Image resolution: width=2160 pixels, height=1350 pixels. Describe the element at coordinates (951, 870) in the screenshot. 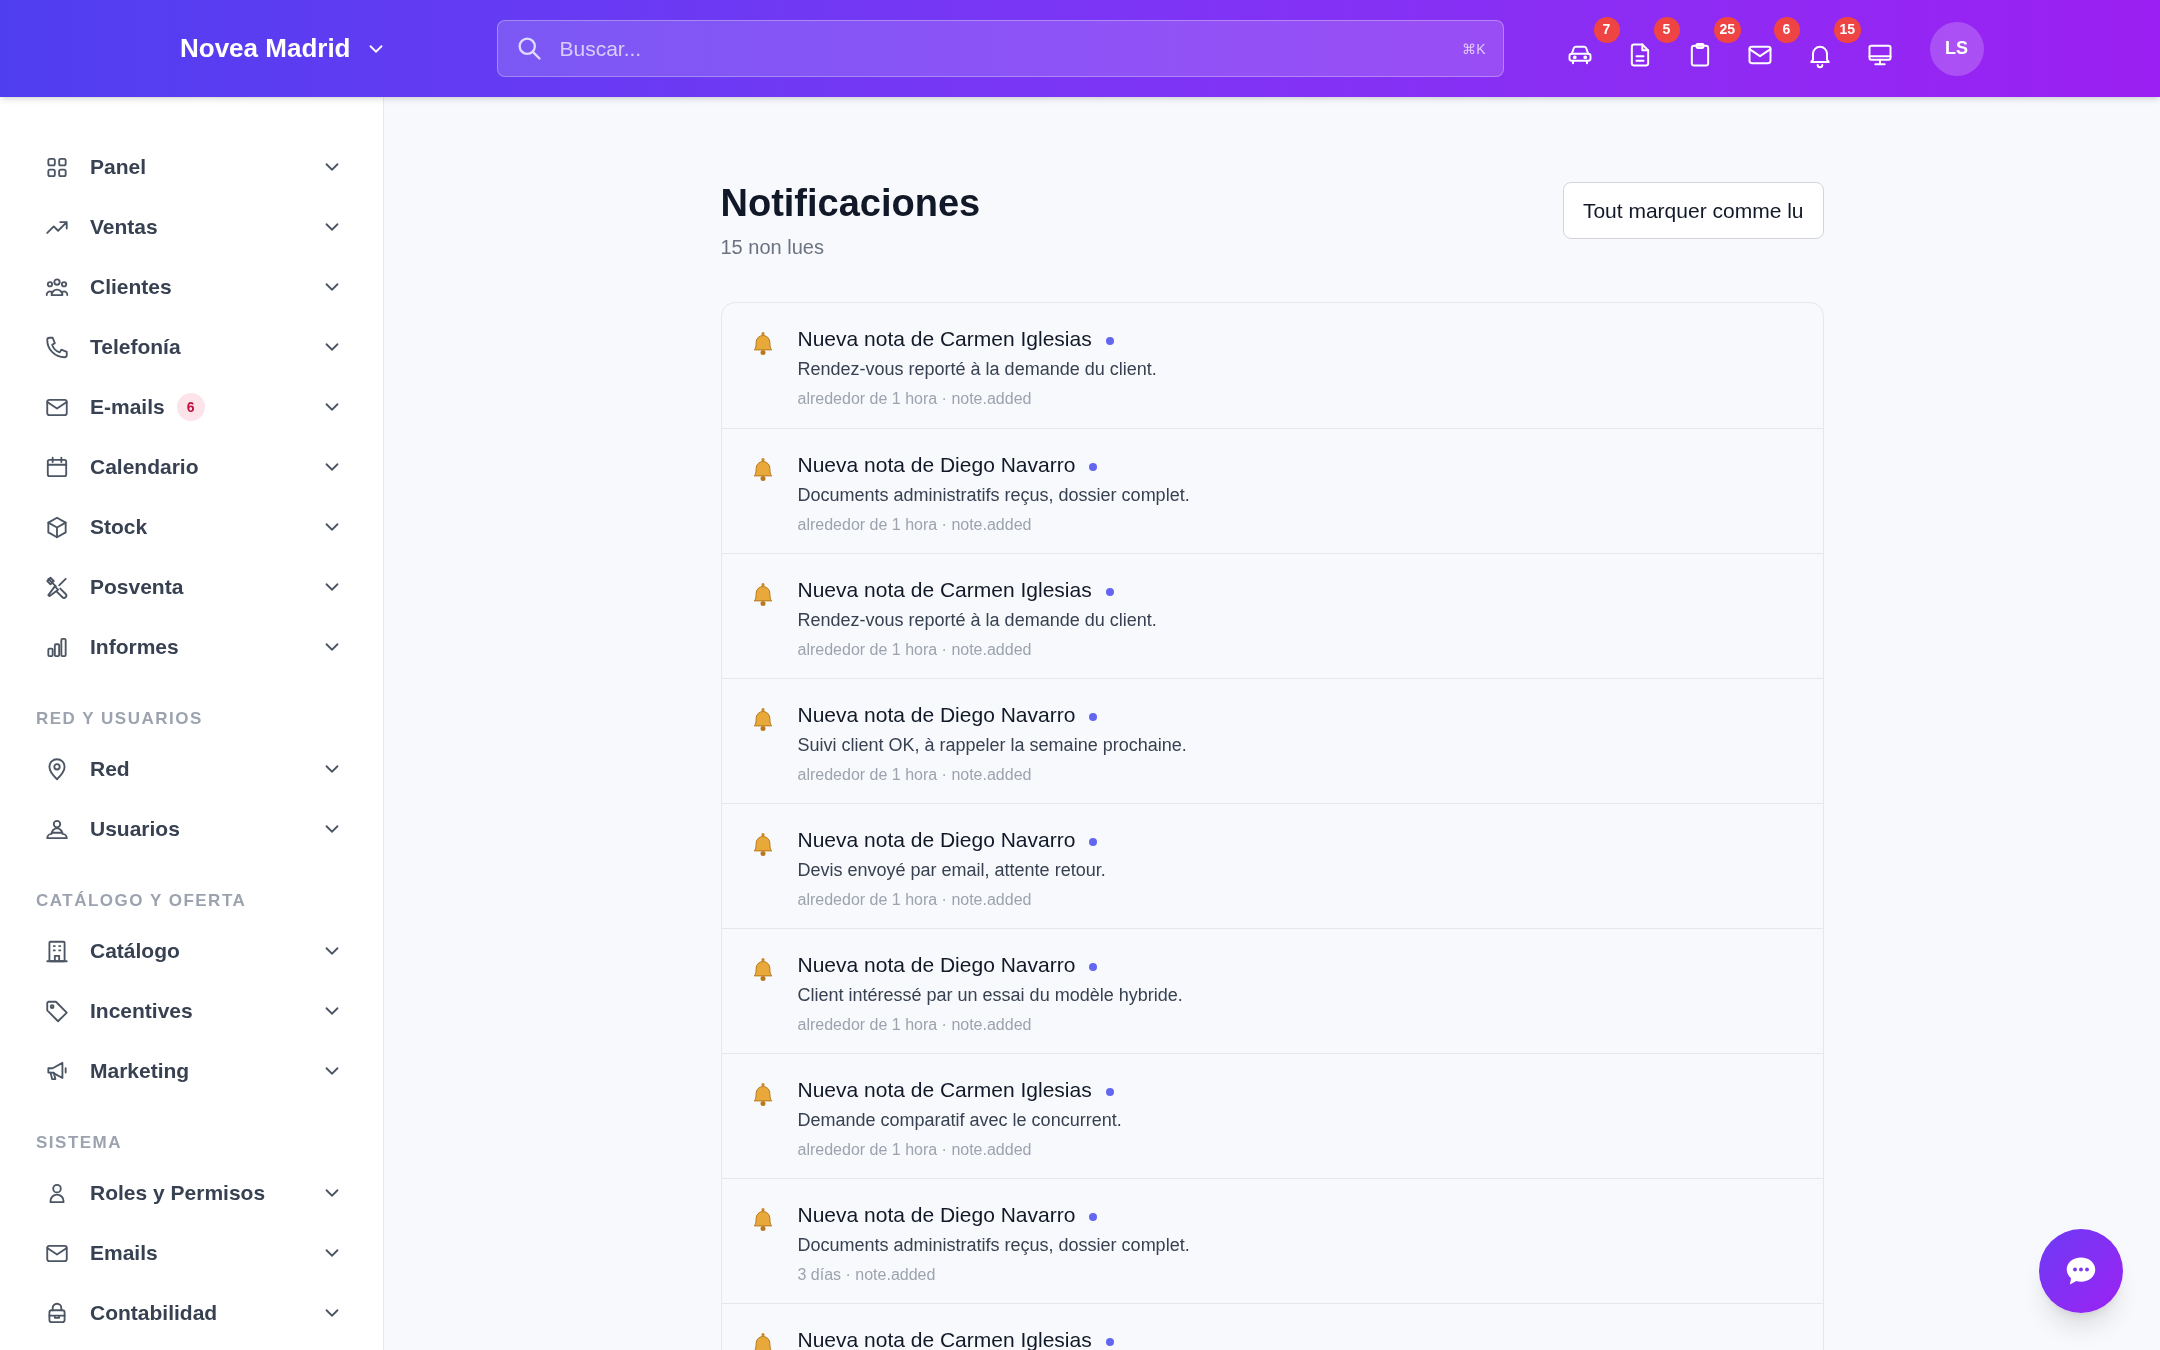

I see `notification-message: Devis envoyé par email, attente retour.` at that location.